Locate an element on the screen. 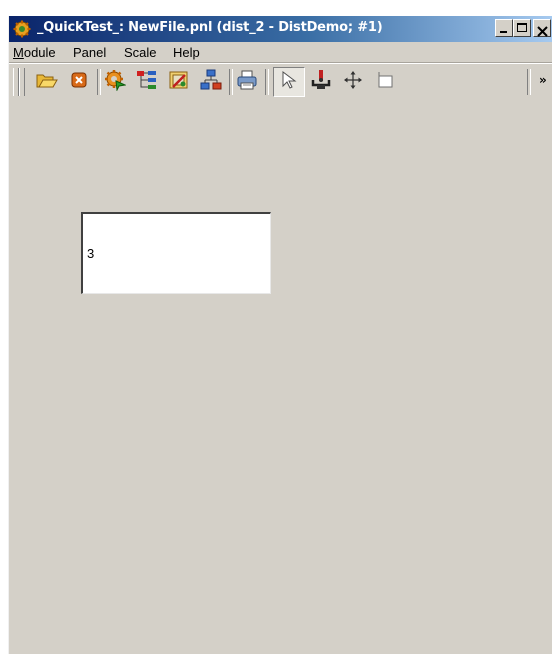 The height and width of the screenshot is (654, 552). run-gear-button is located at coordinates (115, 82).